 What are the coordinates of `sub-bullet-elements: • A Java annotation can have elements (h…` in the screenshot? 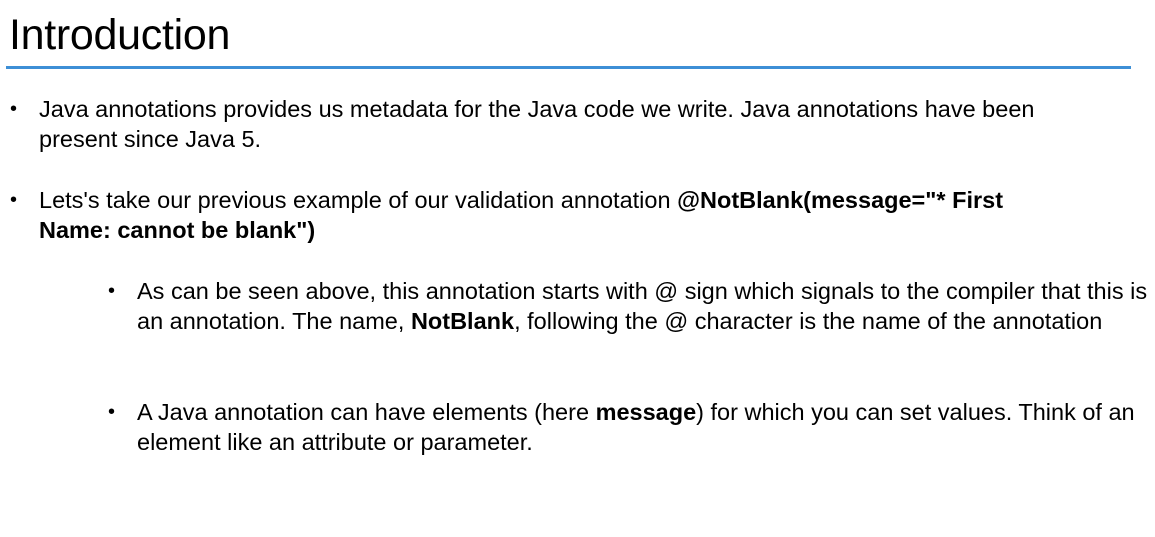 It's located at (628, 427).